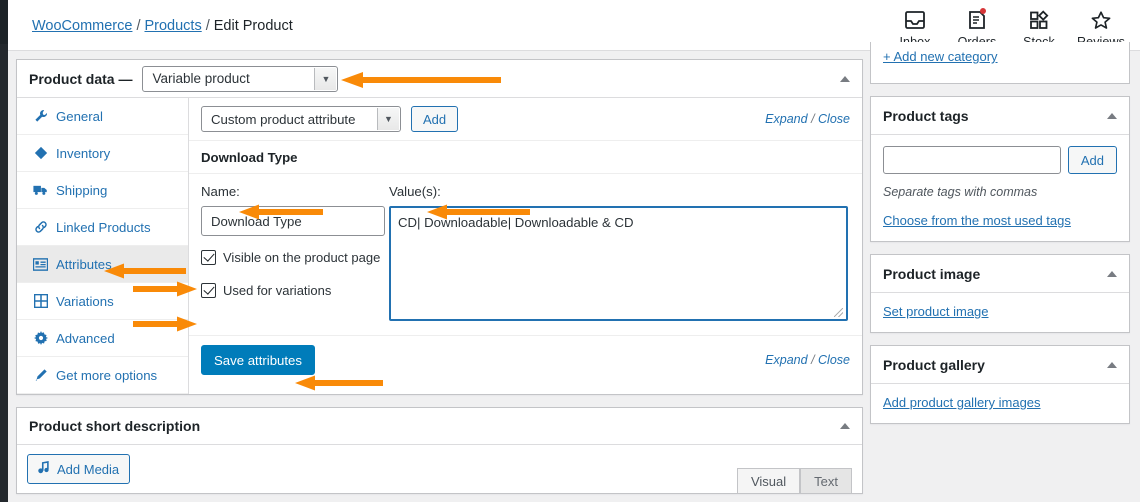 The height and width of the screenshot is (502, 1140). I want to click on attribute-row-heading: Download Type, so click(525, 157).